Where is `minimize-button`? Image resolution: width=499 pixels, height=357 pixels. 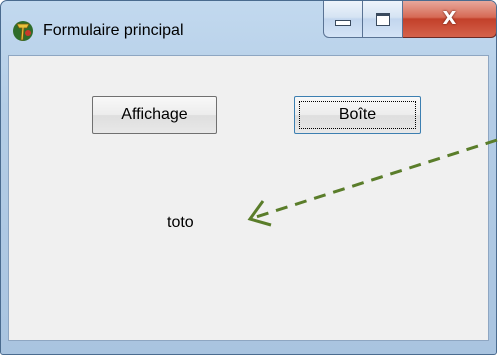
minimize-button is located at coordinates (343, 19).